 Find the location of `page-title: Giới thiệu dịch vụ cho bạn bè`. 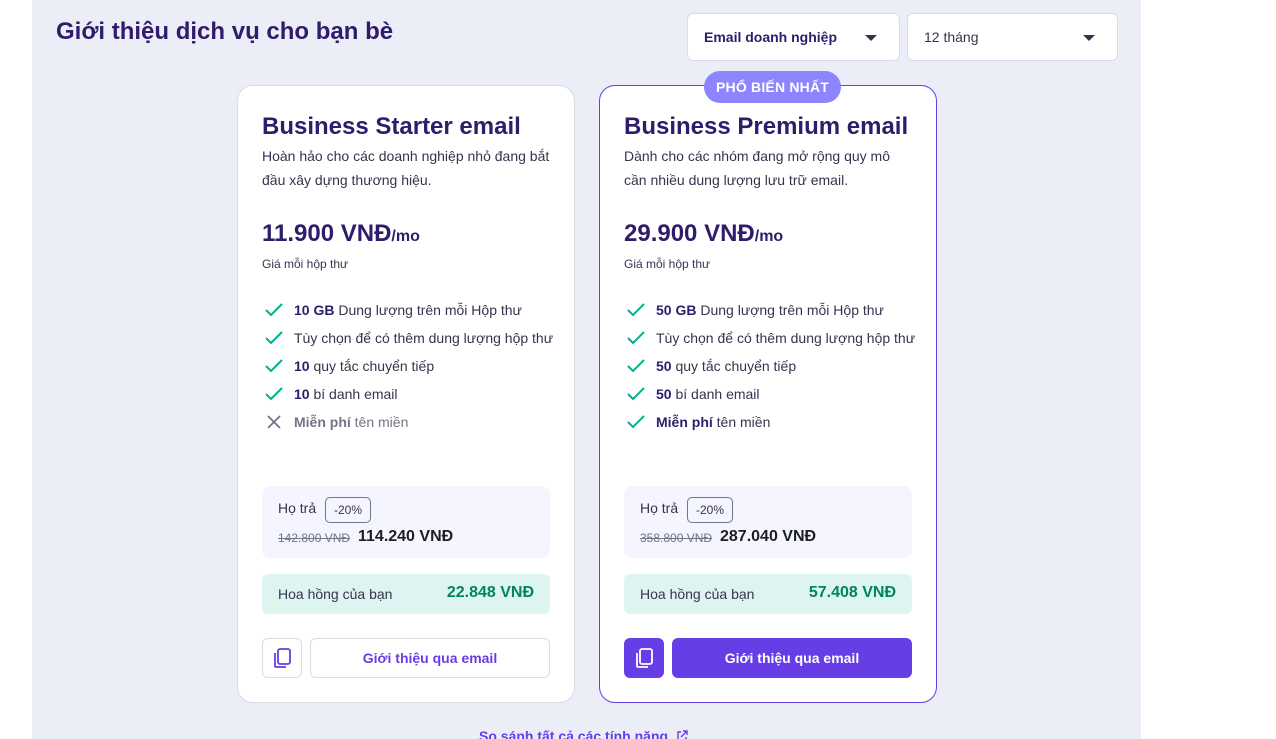

page-title: Giới thiệu dịch vụ cho bạn bè is located at coordinates (225, 31).